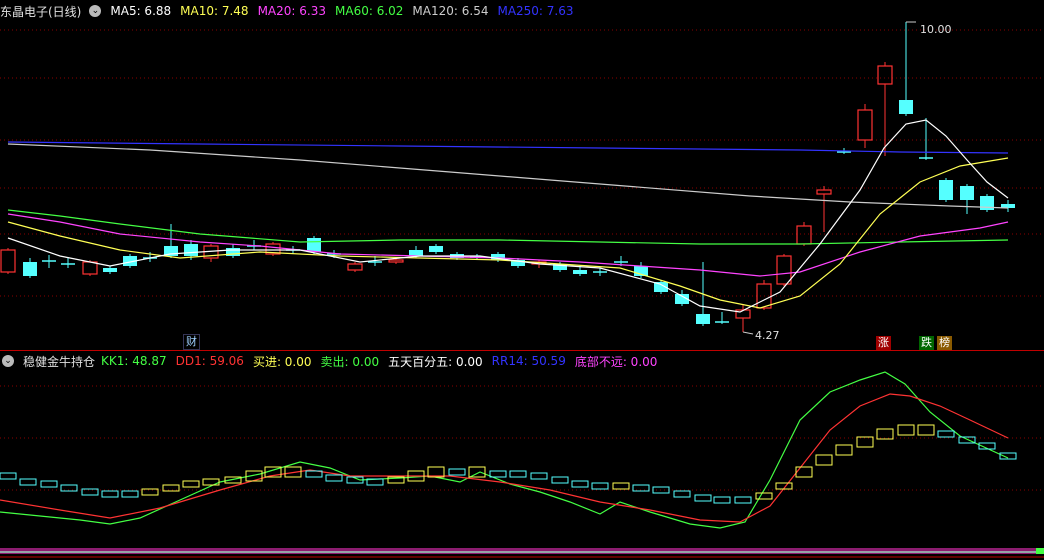 This screenshot has width=1044, height=560. I want to click on five-day-label: 五天百分五: 0.00, so click(435, 361).